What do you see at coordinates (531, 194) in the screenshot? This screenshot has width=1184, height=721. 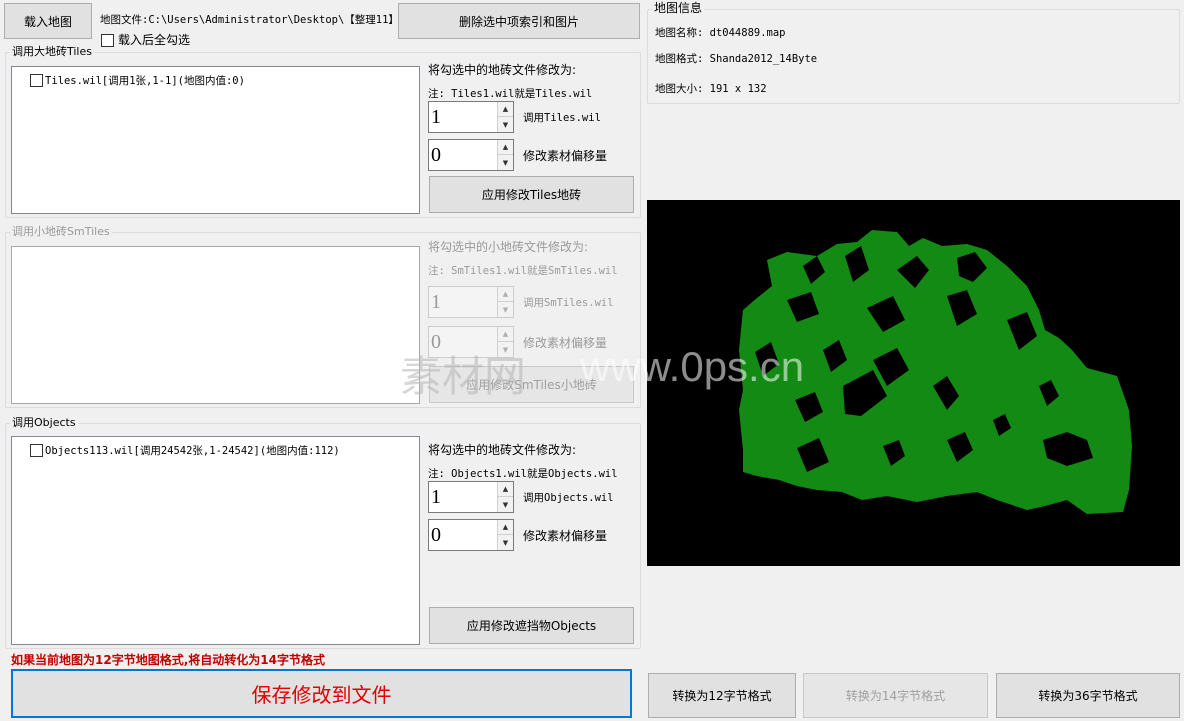 I see `apply-tiles-button: 应用修改Tiles地砖` at bounding box center [531, 194].